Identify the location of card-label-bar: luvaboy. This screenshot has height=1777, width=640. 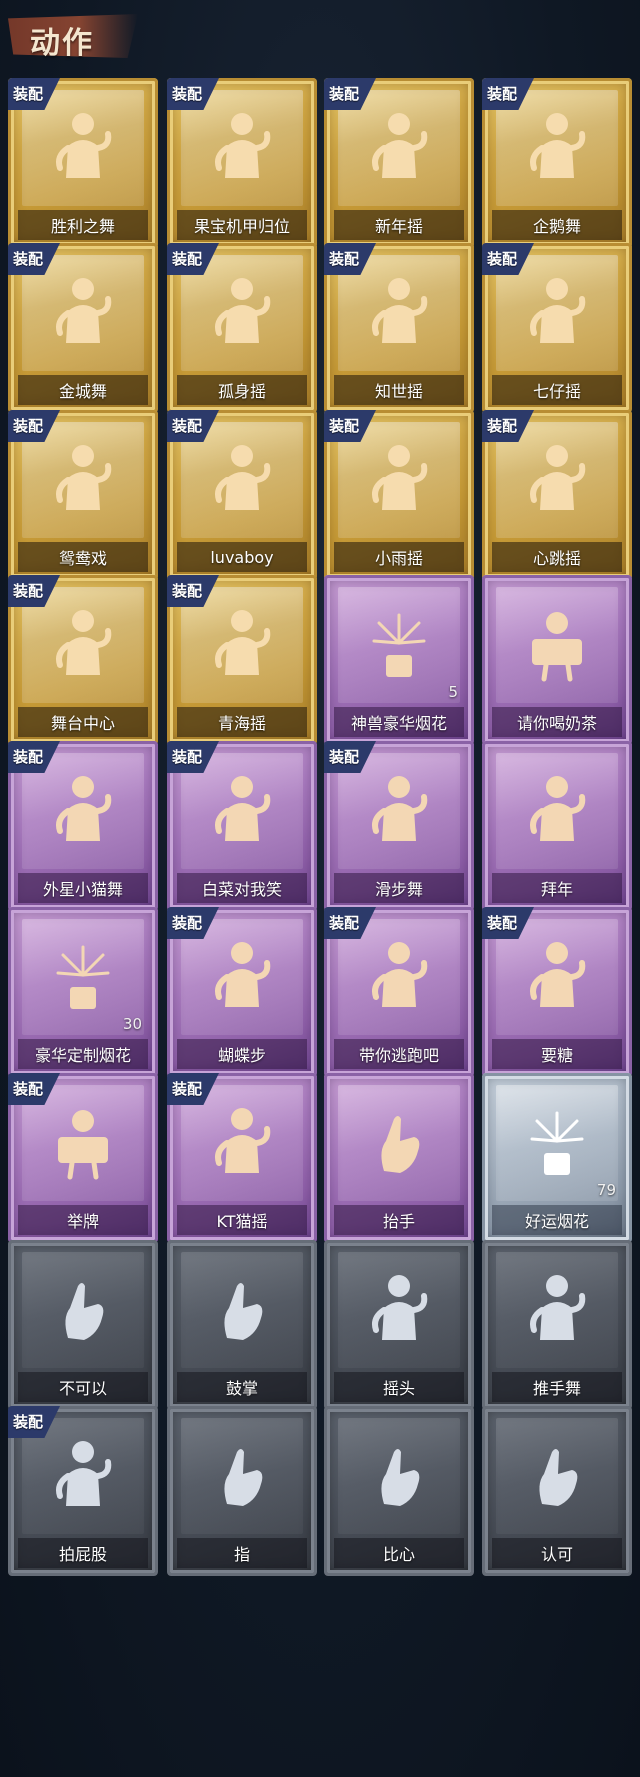
(242, 557).